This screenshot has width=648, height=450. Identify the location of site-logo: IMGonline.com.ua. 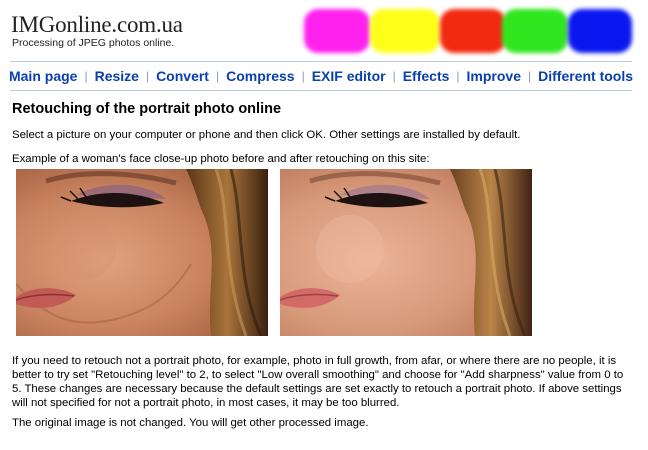
(97, 25).